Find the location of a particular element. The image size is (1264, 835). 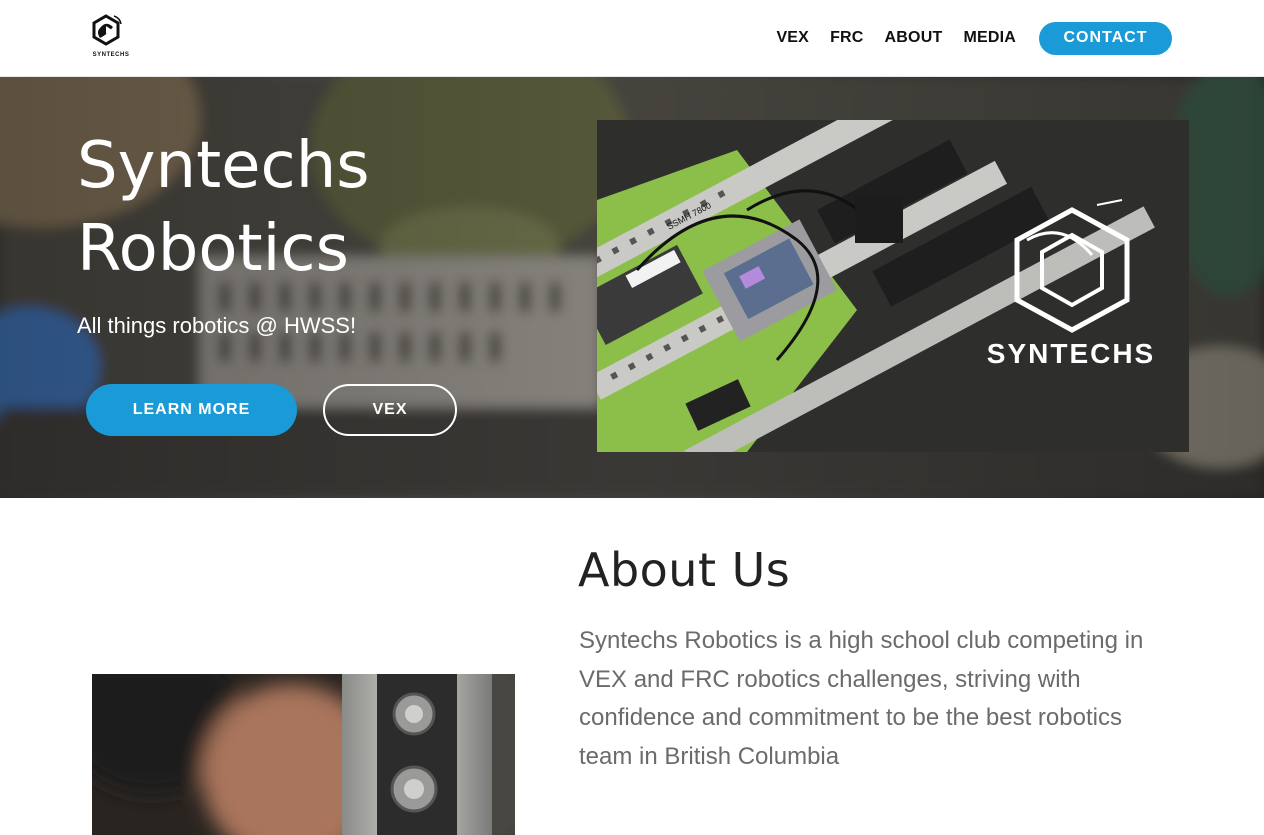

hero-title-line1: Syntechs is located at coordinates (223, 166).